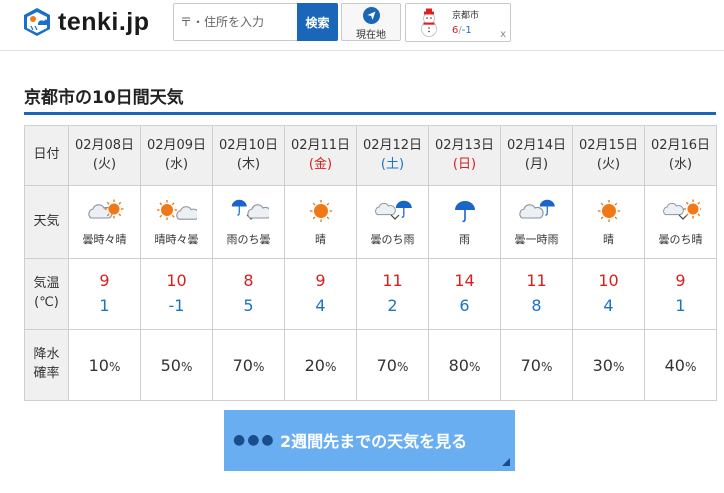 This screenshot has width=724, height=493. What do you see at coordinates (176, 209) in the screenshot?
I see `sunny-sometimes-cloudy-icon` at bounding box center [176, 209].